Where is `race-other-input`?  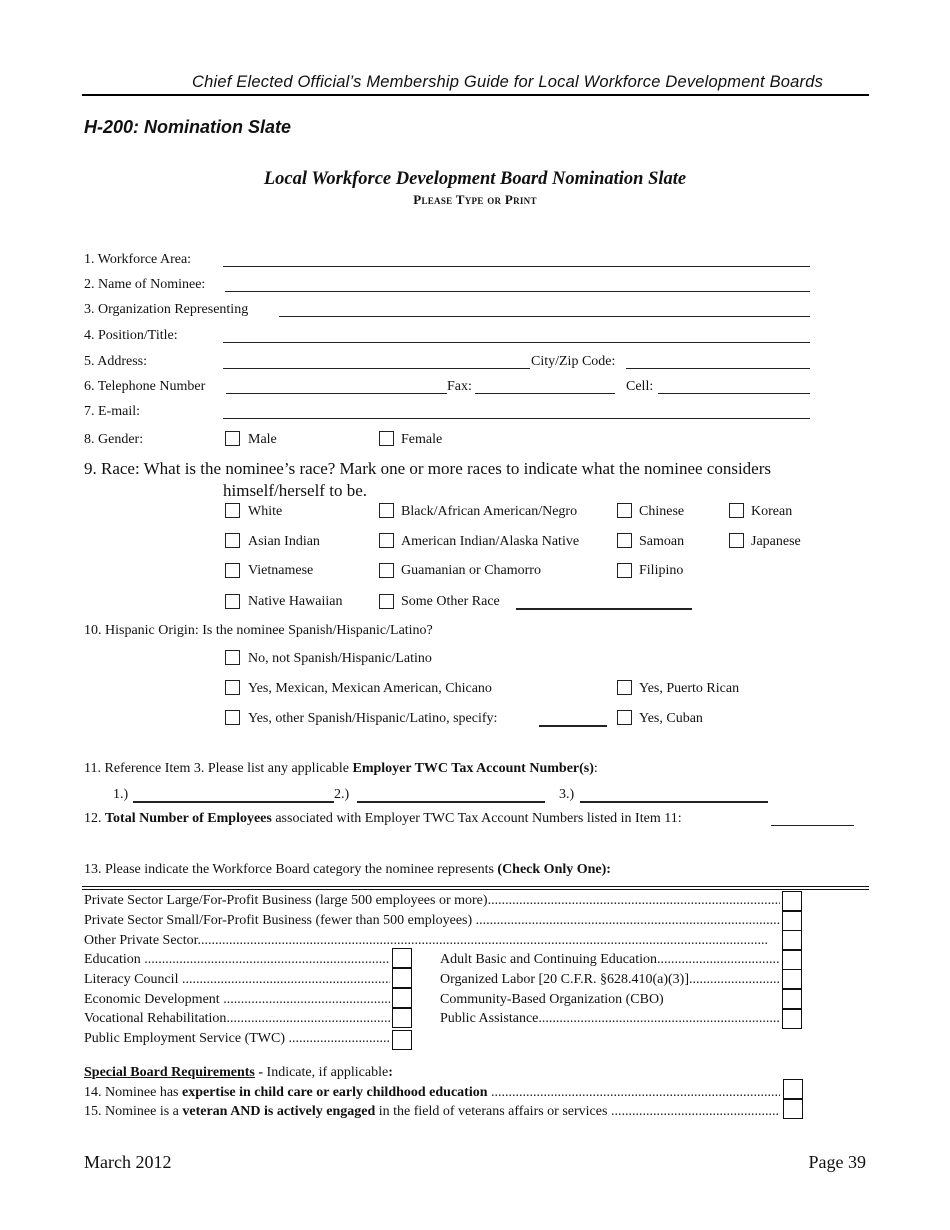 race-other-input is located at coordinates (604, 609).